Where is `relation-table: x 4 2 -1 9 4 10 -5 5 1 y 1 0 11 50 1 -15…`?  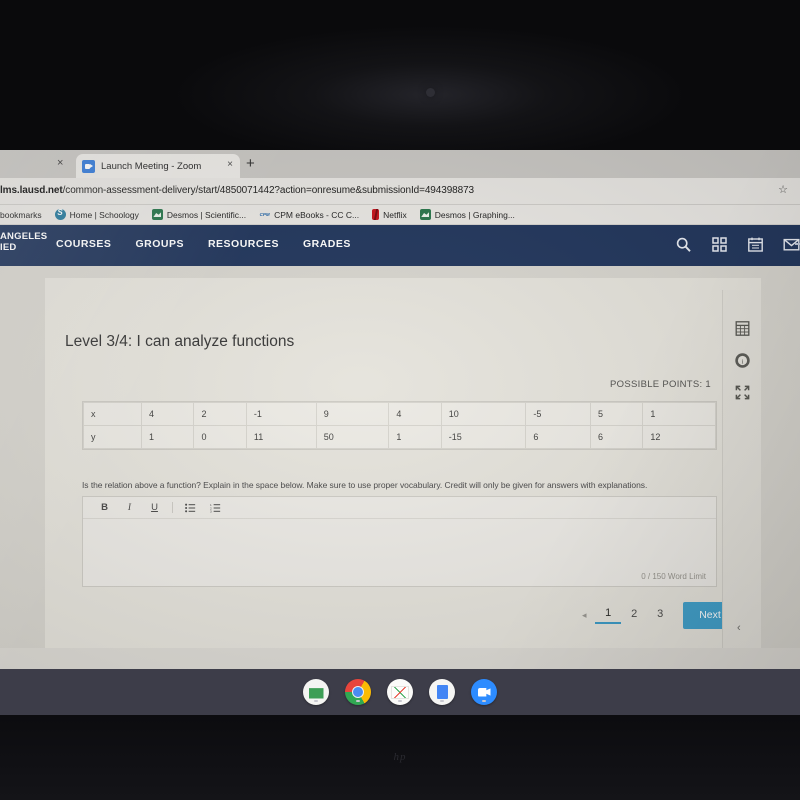
relation-table: x 4 2 -1 9 4 10 -5 5 1 y 1 0 11 50 1 -15… is located at coordinates (399, 425).